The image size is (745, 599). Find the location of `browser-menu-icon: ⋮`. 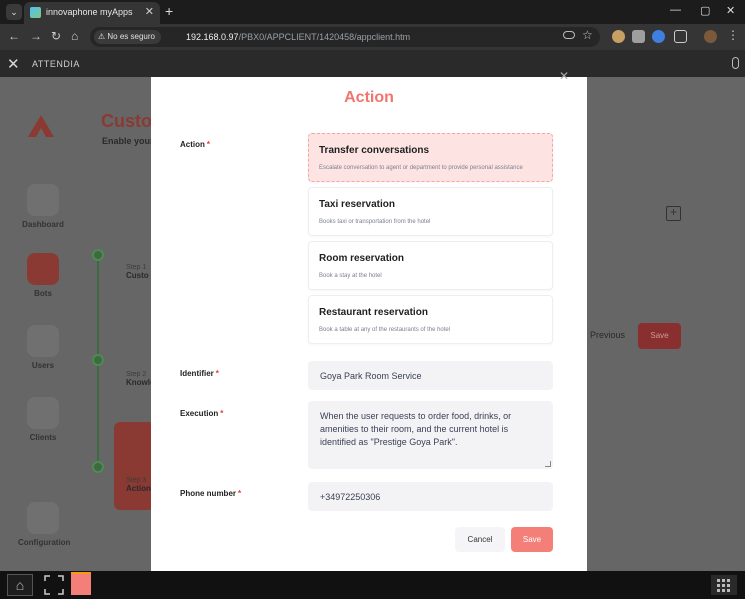

browser-menu-icon: ⋮ is located at coordinates (733, 35).